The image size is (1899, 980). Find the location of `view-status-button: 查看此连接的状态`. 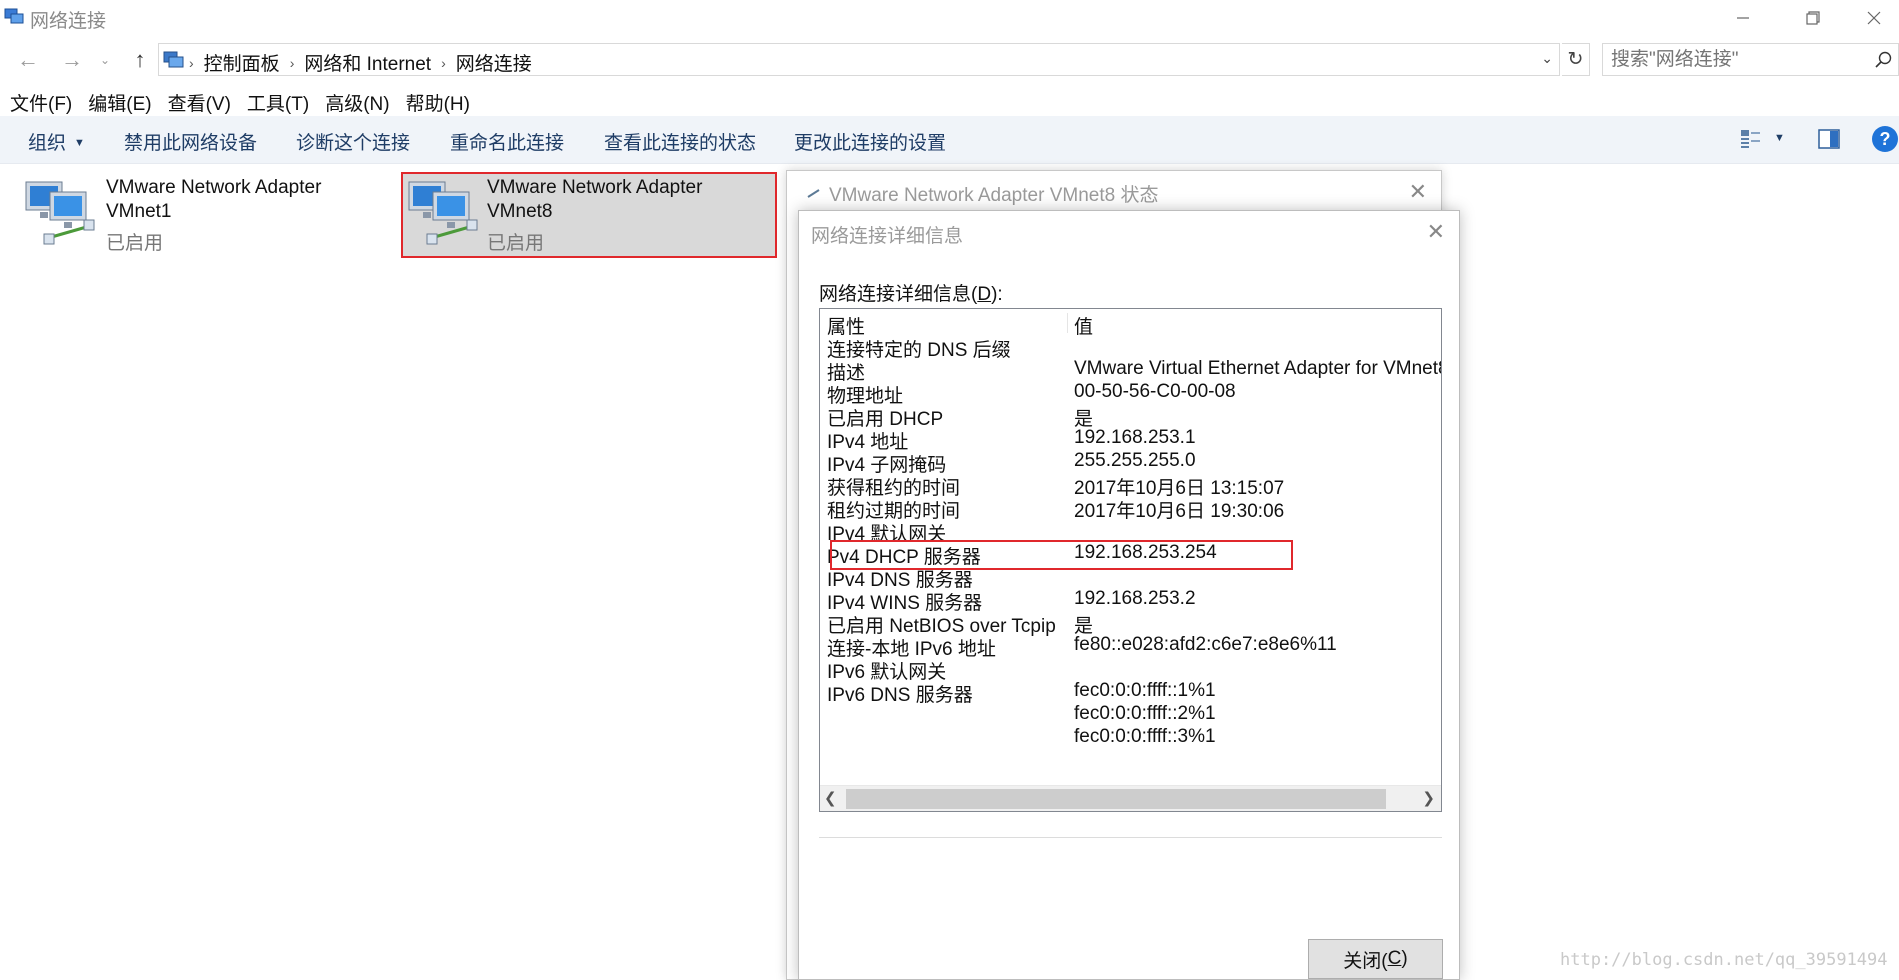

view-status-button: 查看此连接的状态 is located at coordinates (680, 141).